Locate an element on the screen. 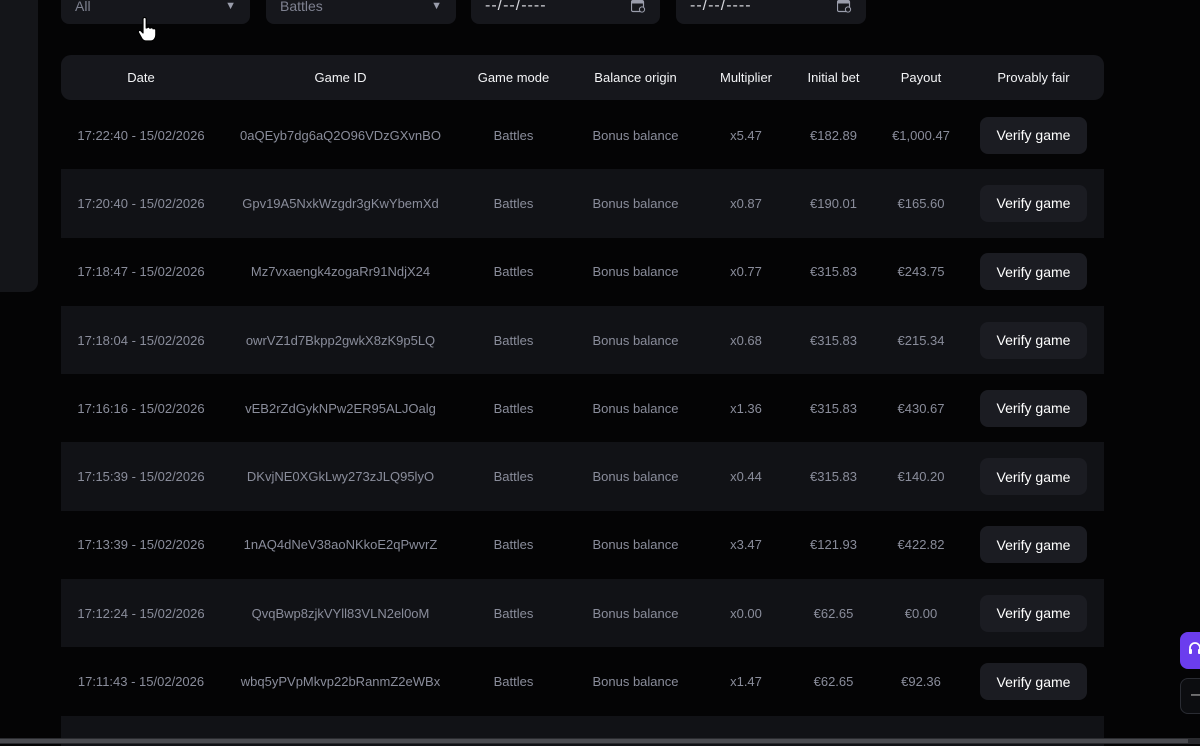 This screenshot has width=1200, height=746. row-payout: €422.82 is located at coordinates (921, 545).